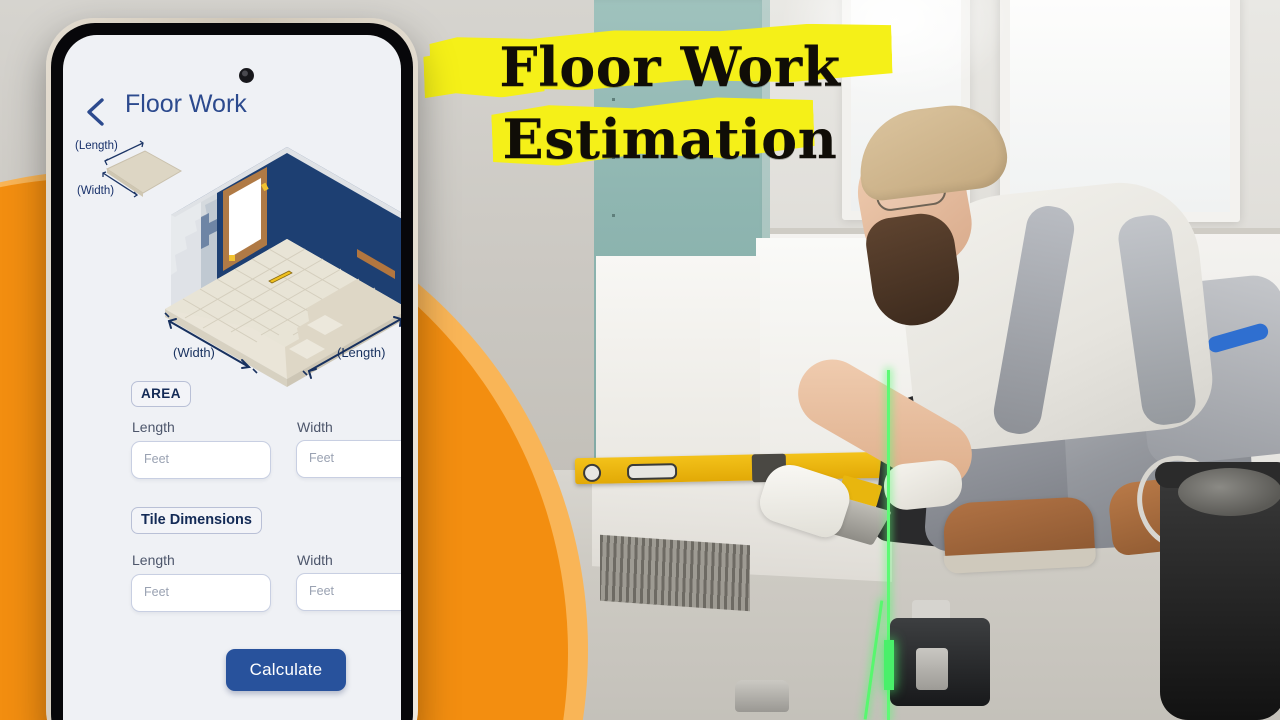 Image resolution: width=1280 pixels, height=720 pixels. What do you see at coordinates (161, 394) in the screenshot?
I see `area-section-chip: AREA` at bounding box center [161, 394].